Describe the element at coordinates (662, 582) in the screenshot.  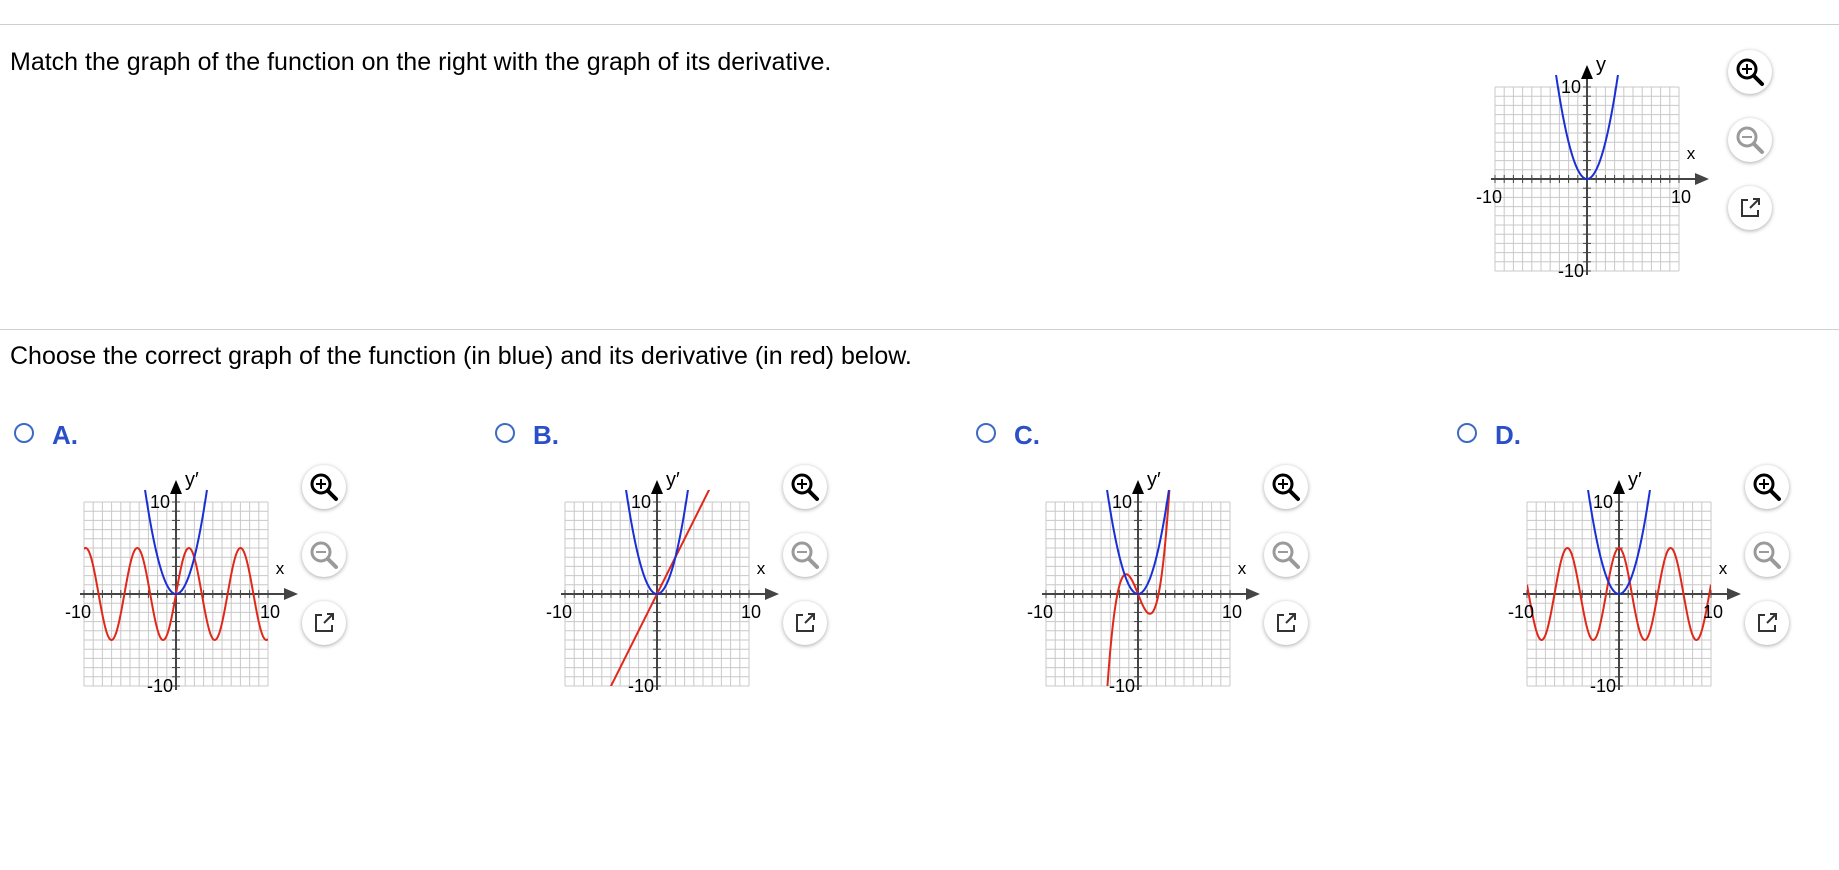
I see `option-b-graph: 10 -10 -10 10 x y′` at that location.